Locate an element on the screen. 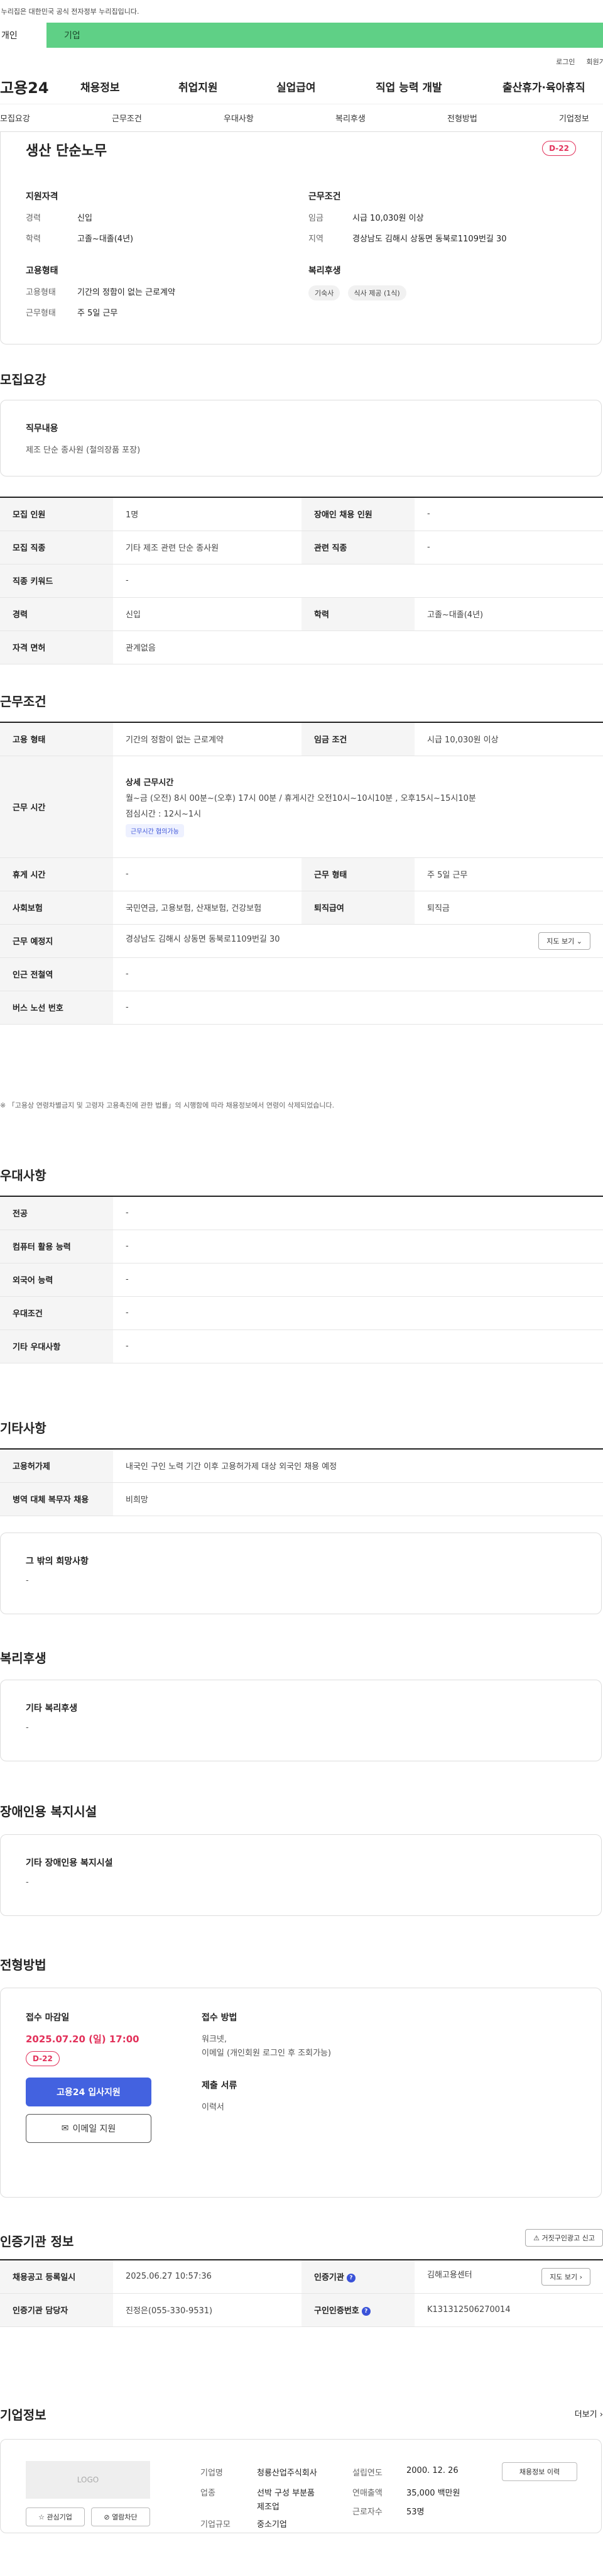 Image resolution: width=603 pixels, height=2576 pixels. company-logo: LOGO is located at coordinates (88, 2480).